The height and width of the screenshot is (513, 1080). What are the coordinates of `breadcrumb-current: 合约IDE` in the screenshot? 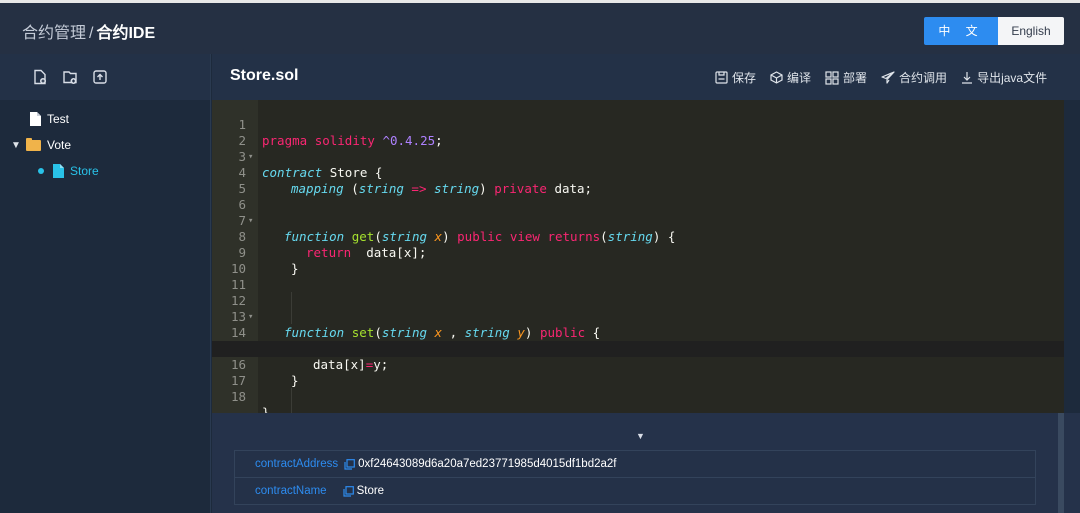 It's located at (126, 33).